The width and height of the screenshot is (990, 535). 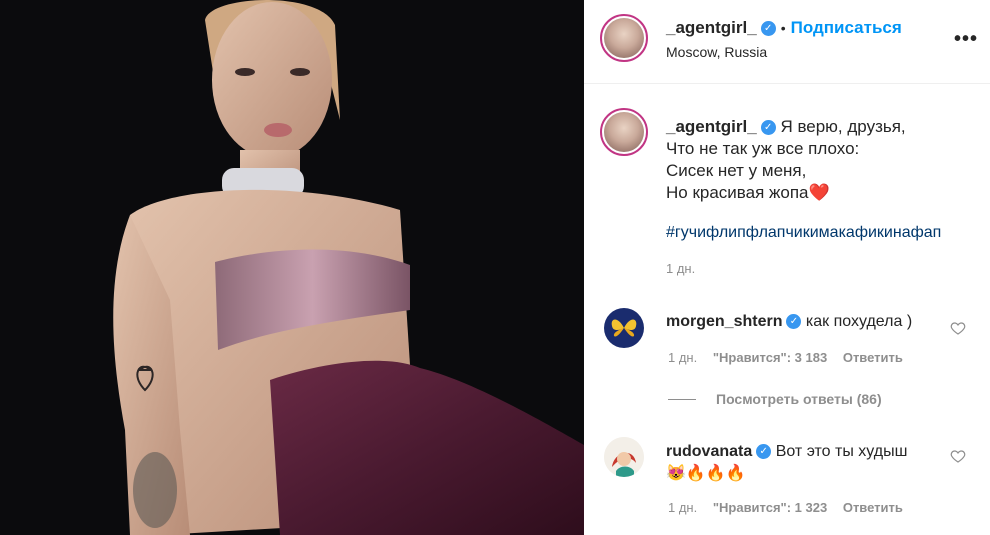 I want to click on avatar-illustration, so click(x=624, y=457).